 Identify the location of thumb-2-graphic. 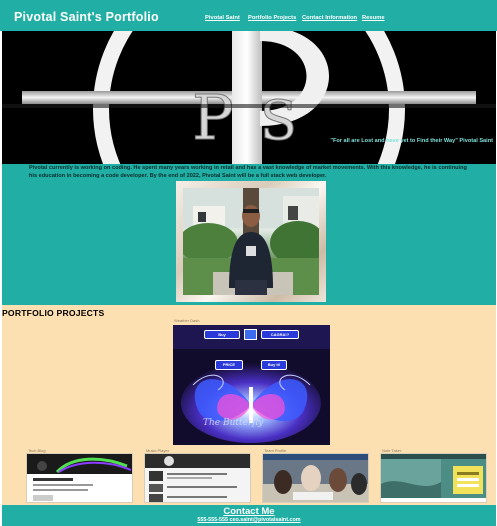
(197, 478).